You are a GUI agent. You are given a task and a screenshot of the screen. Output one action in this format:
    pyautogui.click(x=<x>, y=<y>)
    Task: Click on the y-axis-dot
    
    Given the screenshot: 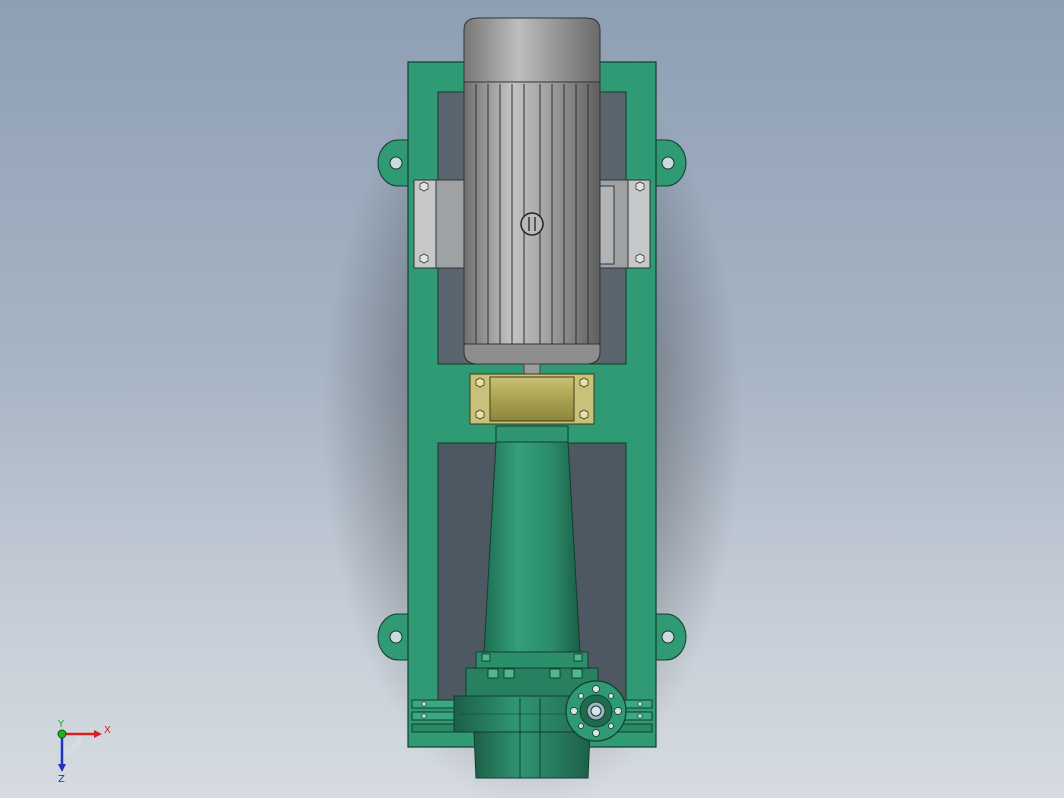 What is the action you would take?
    pyautogui.click(x=62, y=734)
    